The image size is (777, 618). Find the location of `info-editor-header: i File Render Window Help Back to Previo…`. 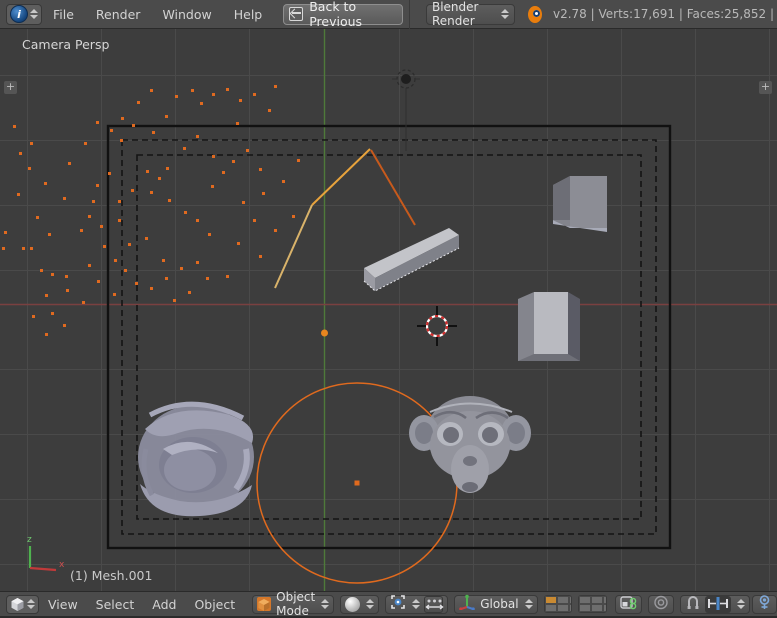

info-editor-header: i File Render Window Help Back to Previo… is located at coordinates (388, 14).